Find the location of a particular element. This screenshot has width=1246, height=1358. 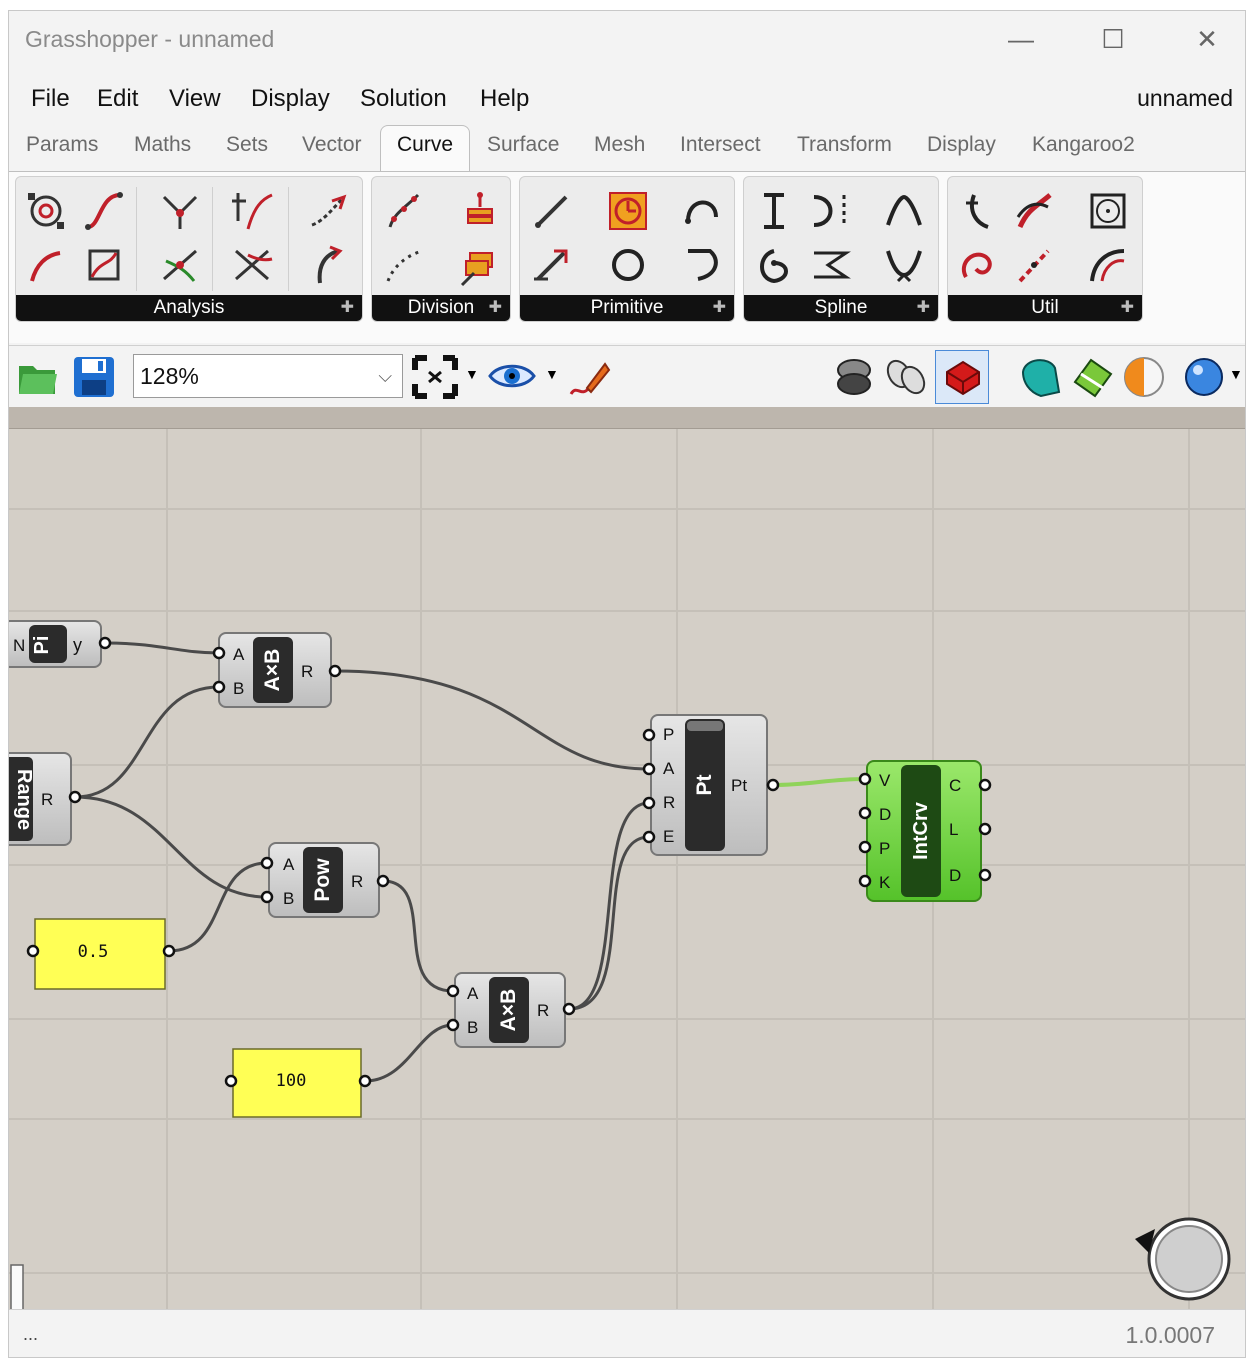

mult2-grip-b is located at coordinates (453, 1025).